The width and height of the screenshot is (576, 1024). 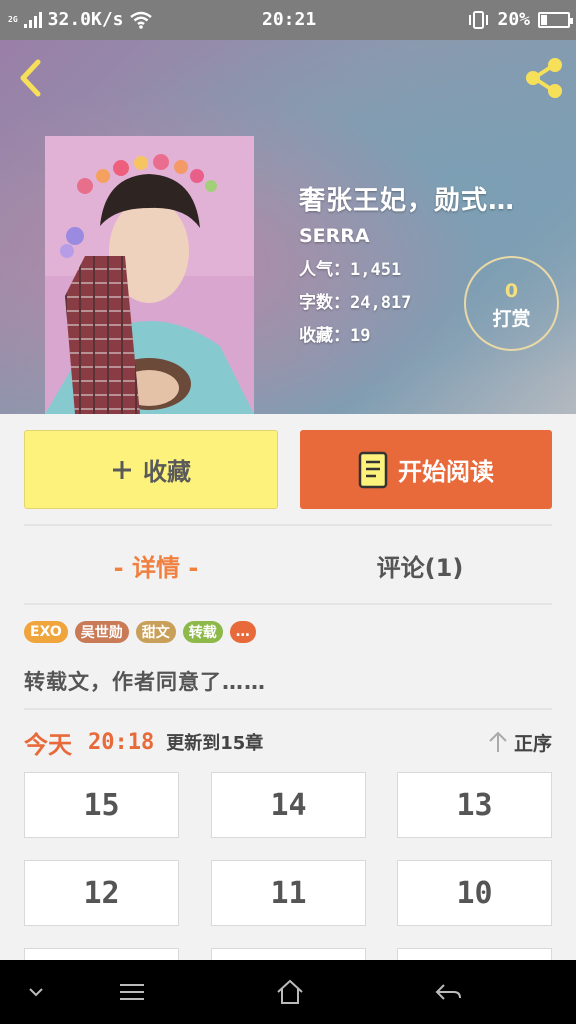 I want to click on chapter-button: 15, so click(x=101, y=805).